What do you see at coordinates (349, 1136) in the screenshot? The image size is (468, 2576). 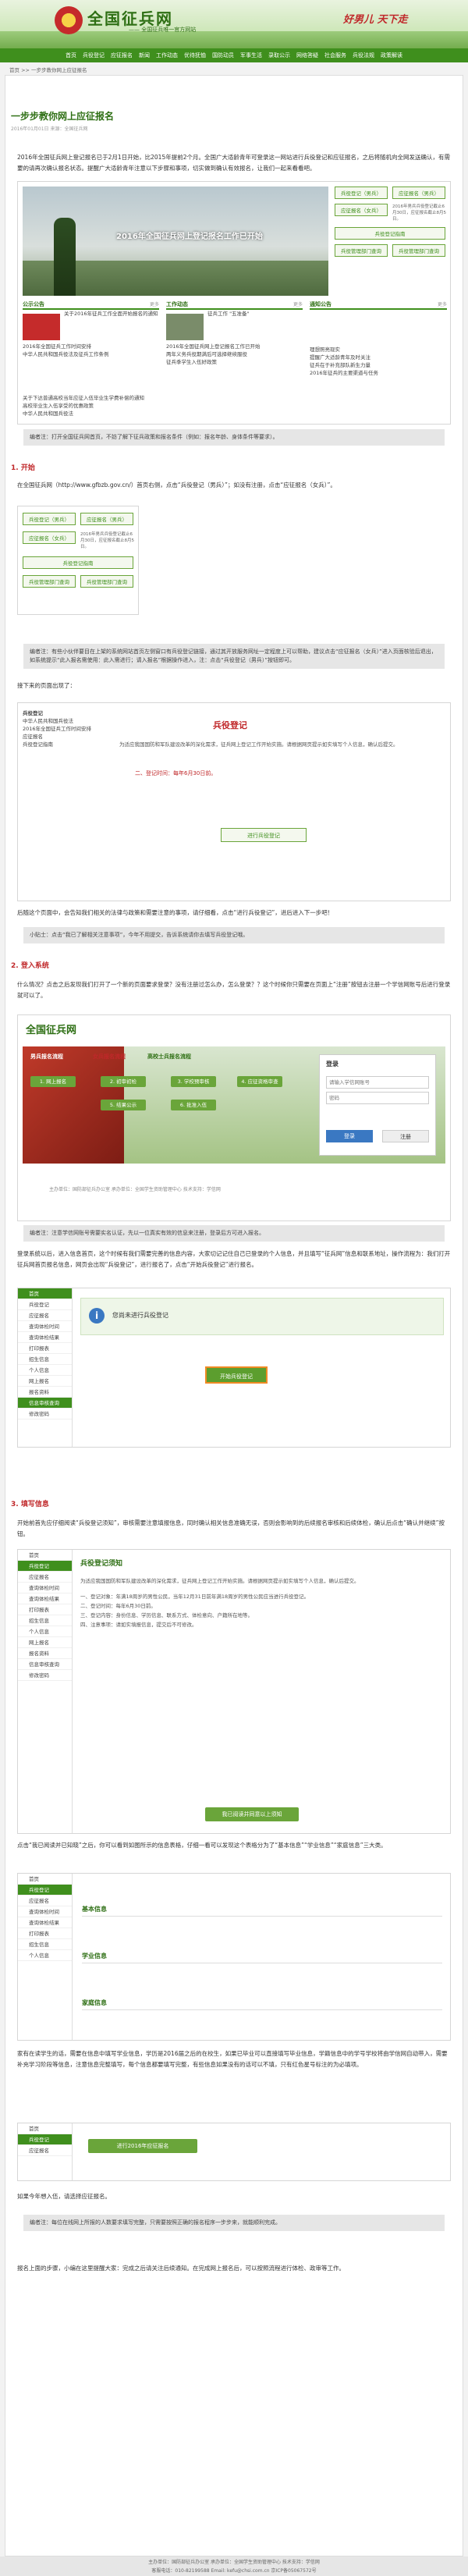 I see `login-button: 登录` at bounding box center [349, 1136].